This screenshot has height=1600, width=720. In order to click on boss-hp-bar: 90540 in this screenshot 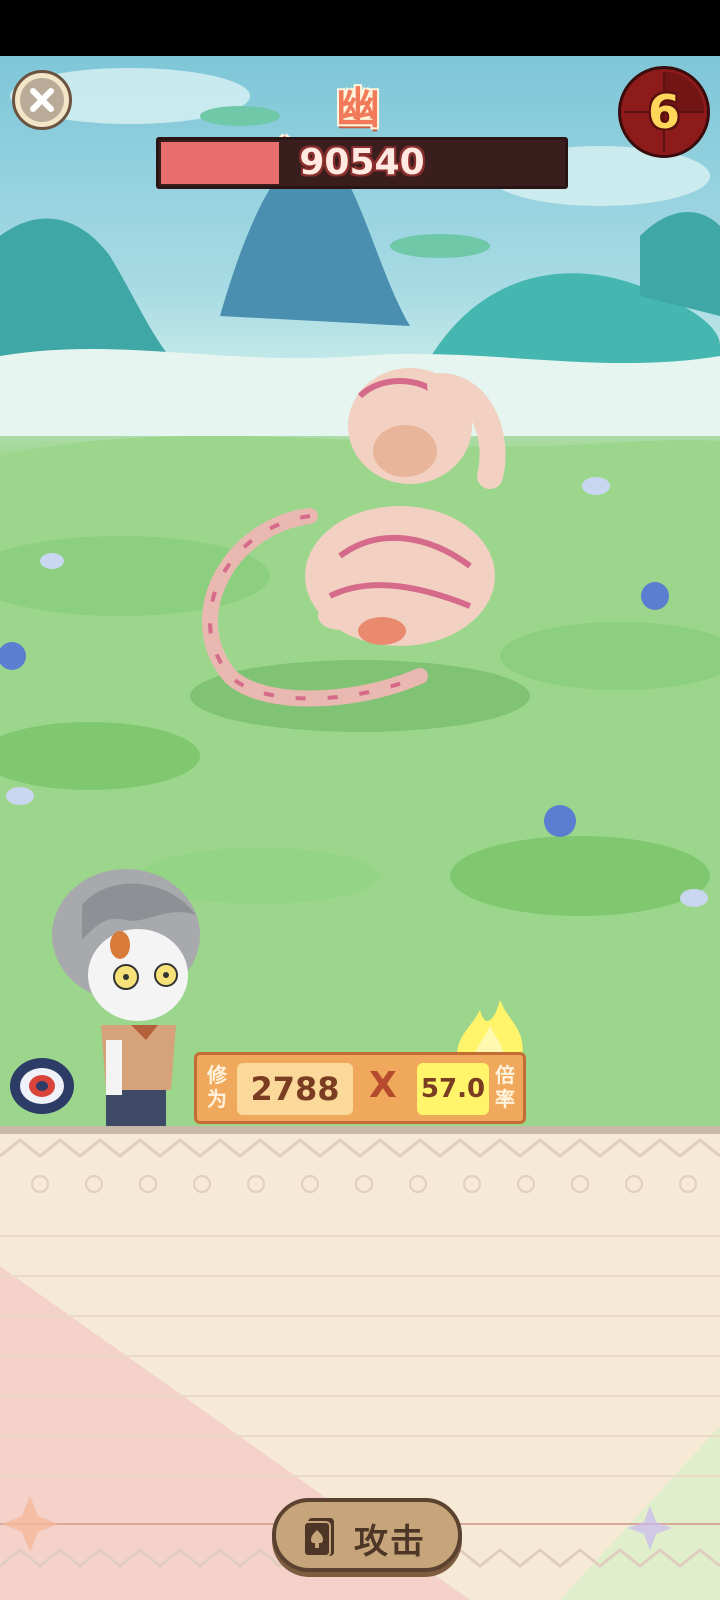, I will do `click(362, 163)`.